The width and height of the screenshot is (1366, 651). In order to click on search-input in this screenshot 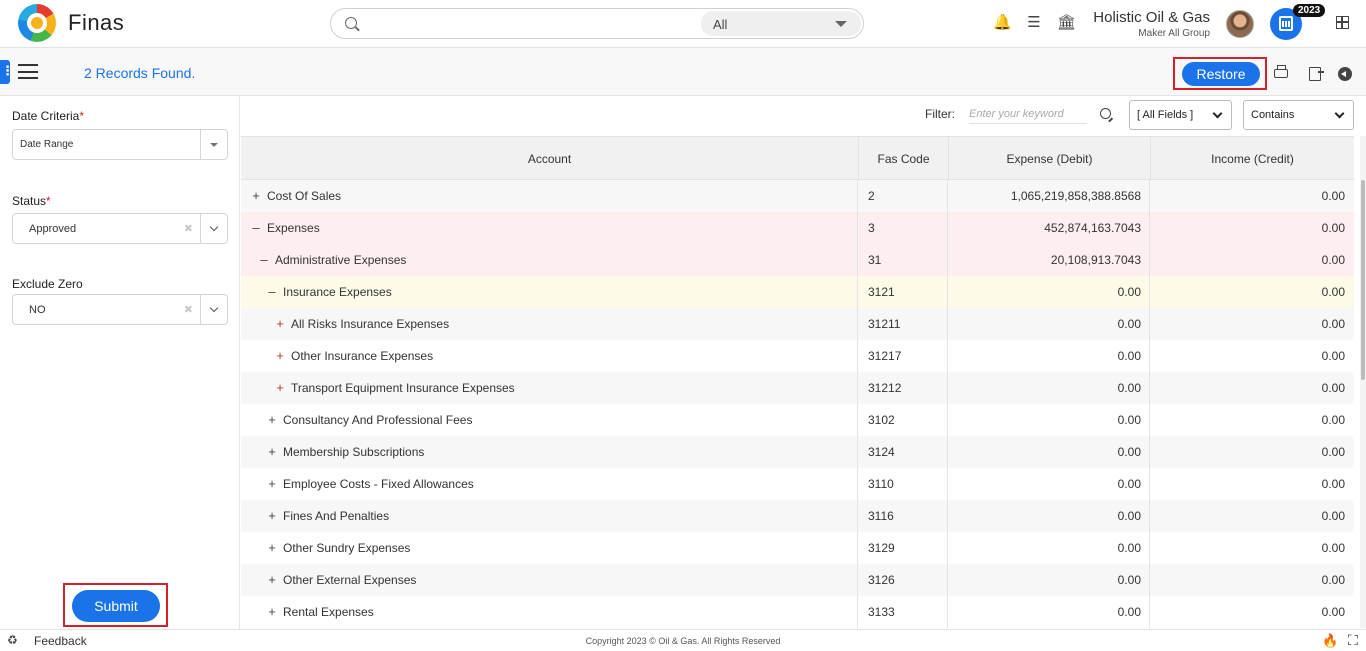, I will do `click(530, 24)`.